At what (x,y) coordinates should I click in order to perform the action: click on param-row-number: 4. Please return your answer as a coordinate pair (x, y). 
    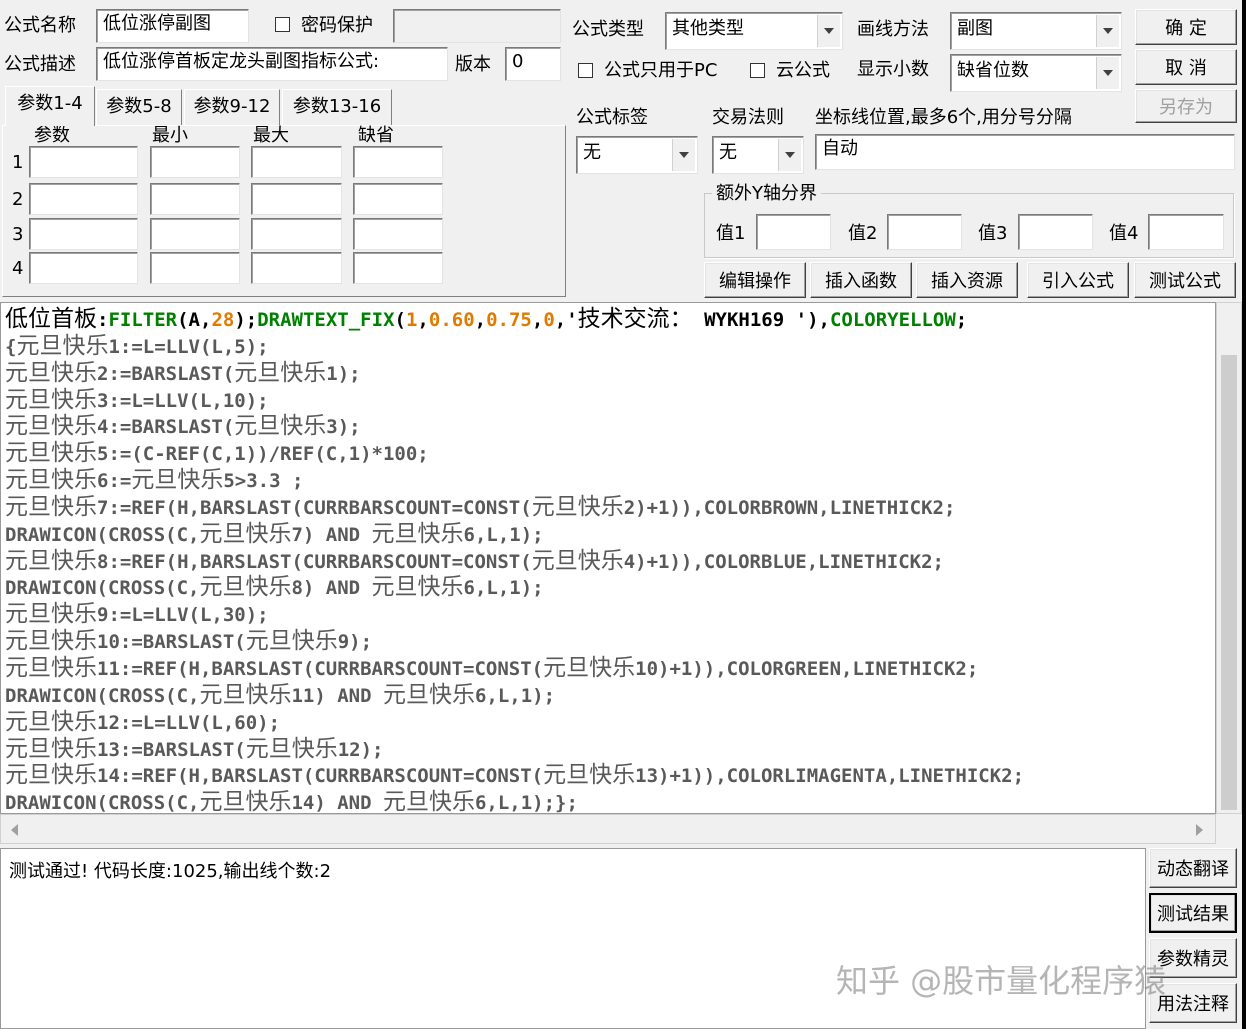
    Looking at the image, I should click on (18, 268).